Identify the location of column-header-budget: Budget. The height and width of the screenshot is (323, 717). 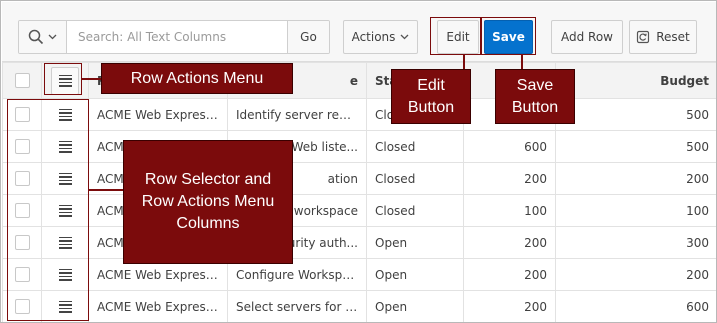
(635, 80).